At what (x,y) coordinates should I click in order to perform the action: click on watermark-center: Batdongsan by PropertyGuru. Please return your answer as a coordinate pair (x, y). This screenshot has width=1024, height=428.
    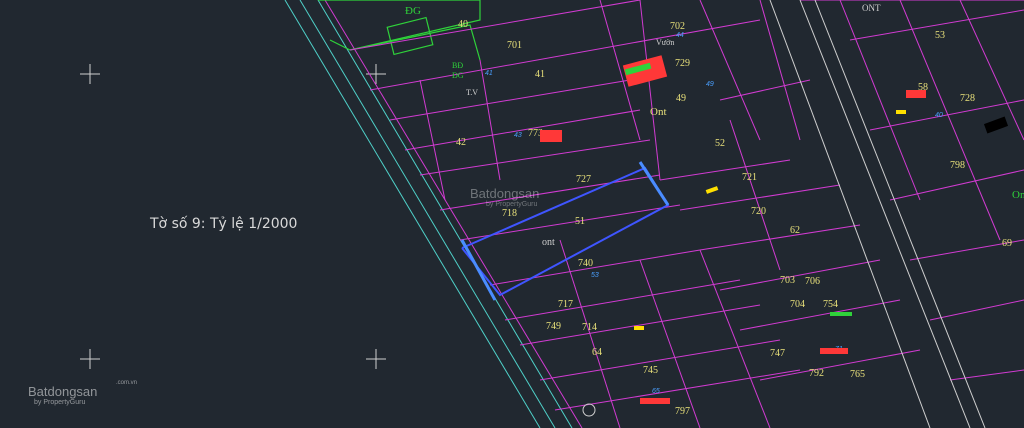
    Looking at the image, I should click on (504, 197).